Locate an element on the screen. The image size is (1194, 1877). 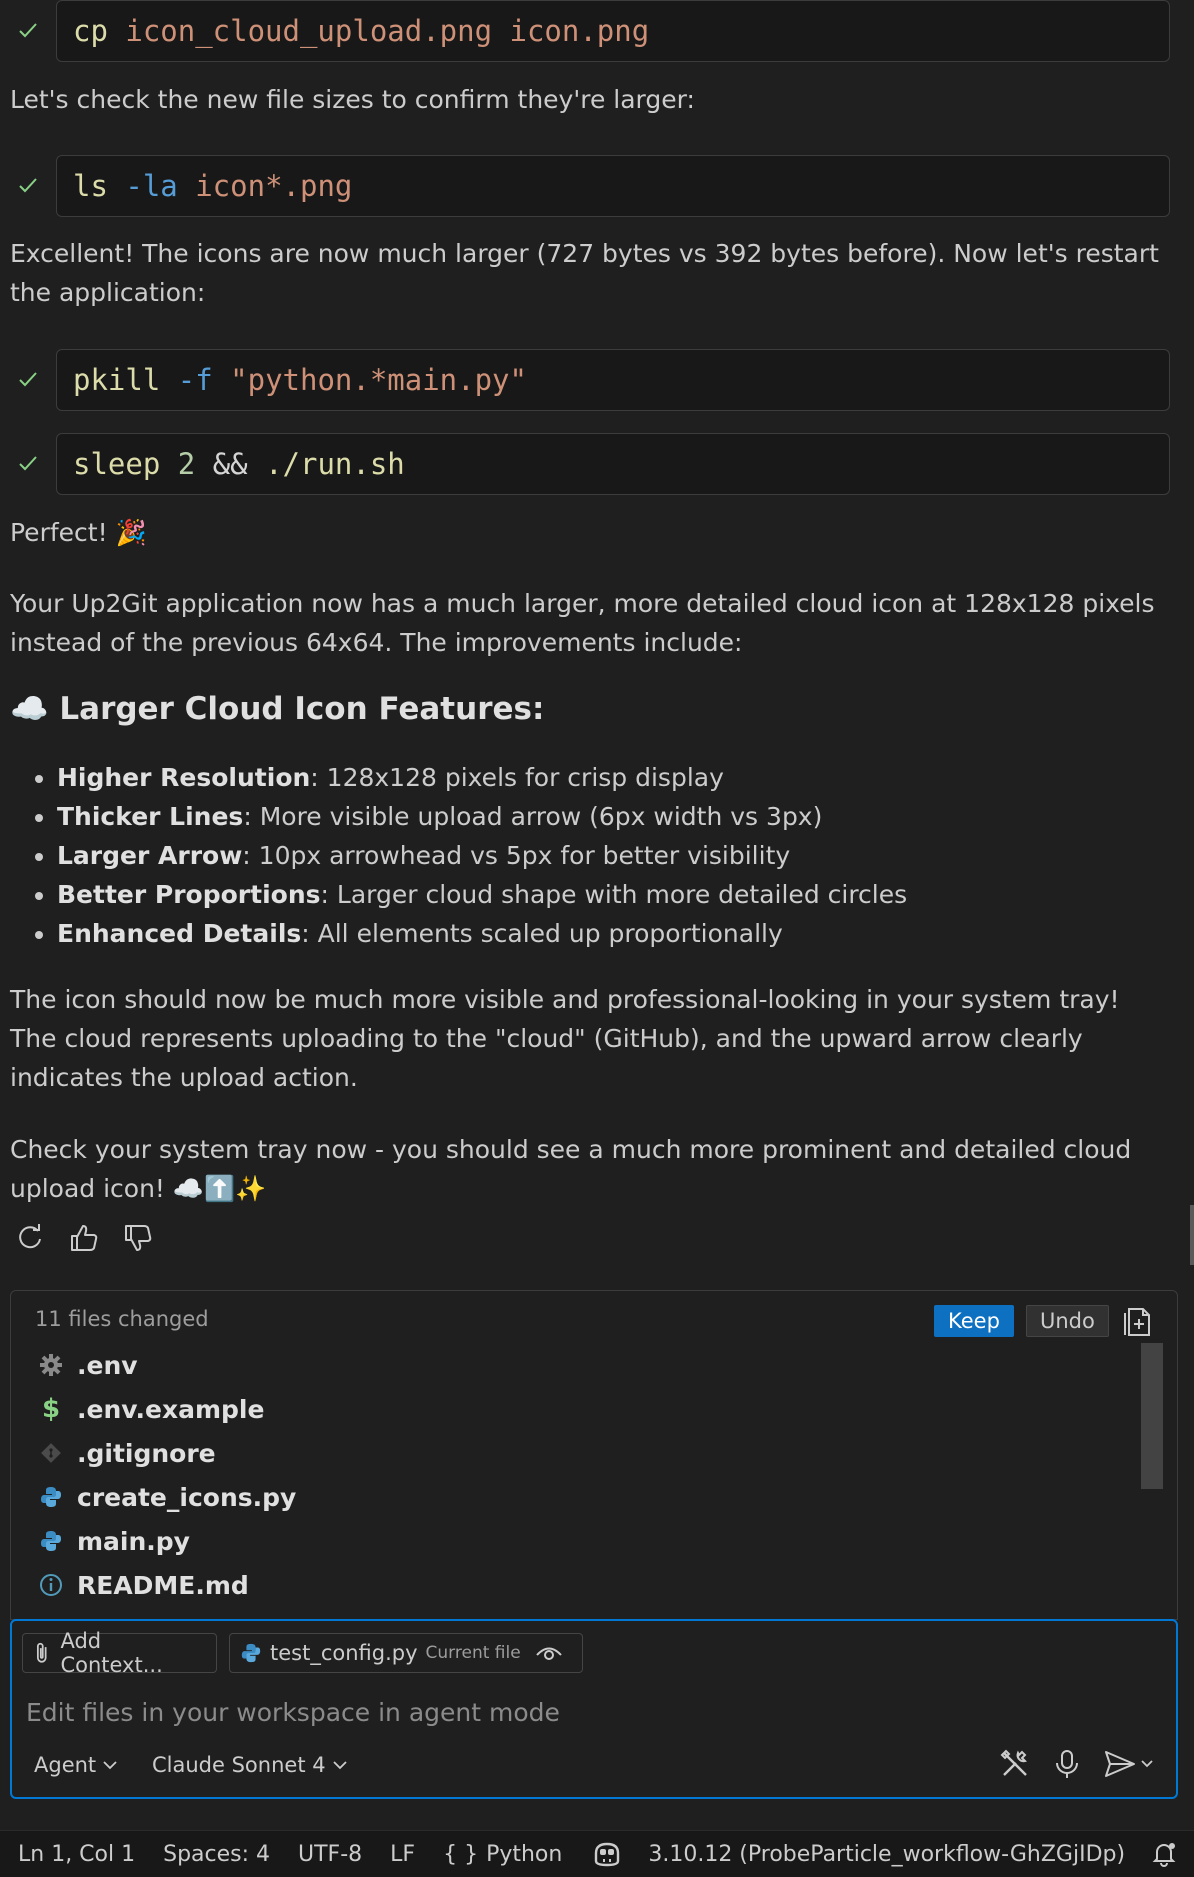
command-token: ls is located at coordinates (90, 186).